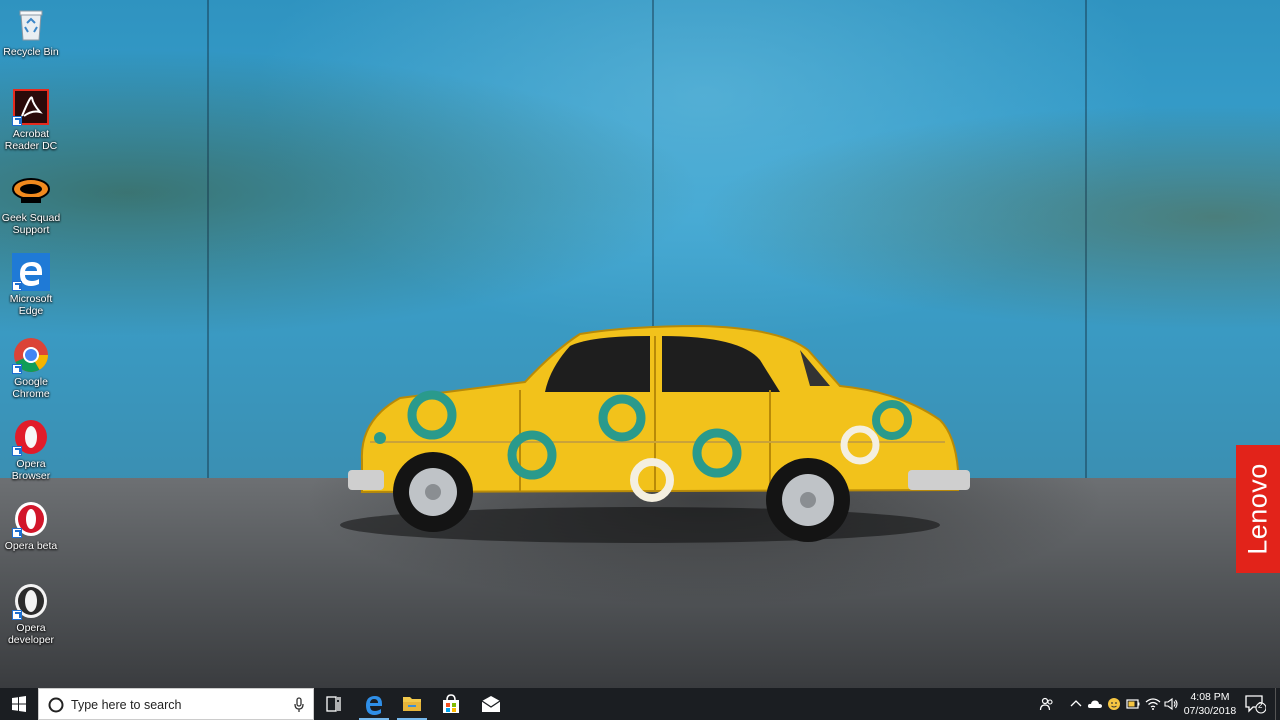 The image size is (1280, 725). I want to click on desktop-icon-label: Opera Browser, so click(31, 470).